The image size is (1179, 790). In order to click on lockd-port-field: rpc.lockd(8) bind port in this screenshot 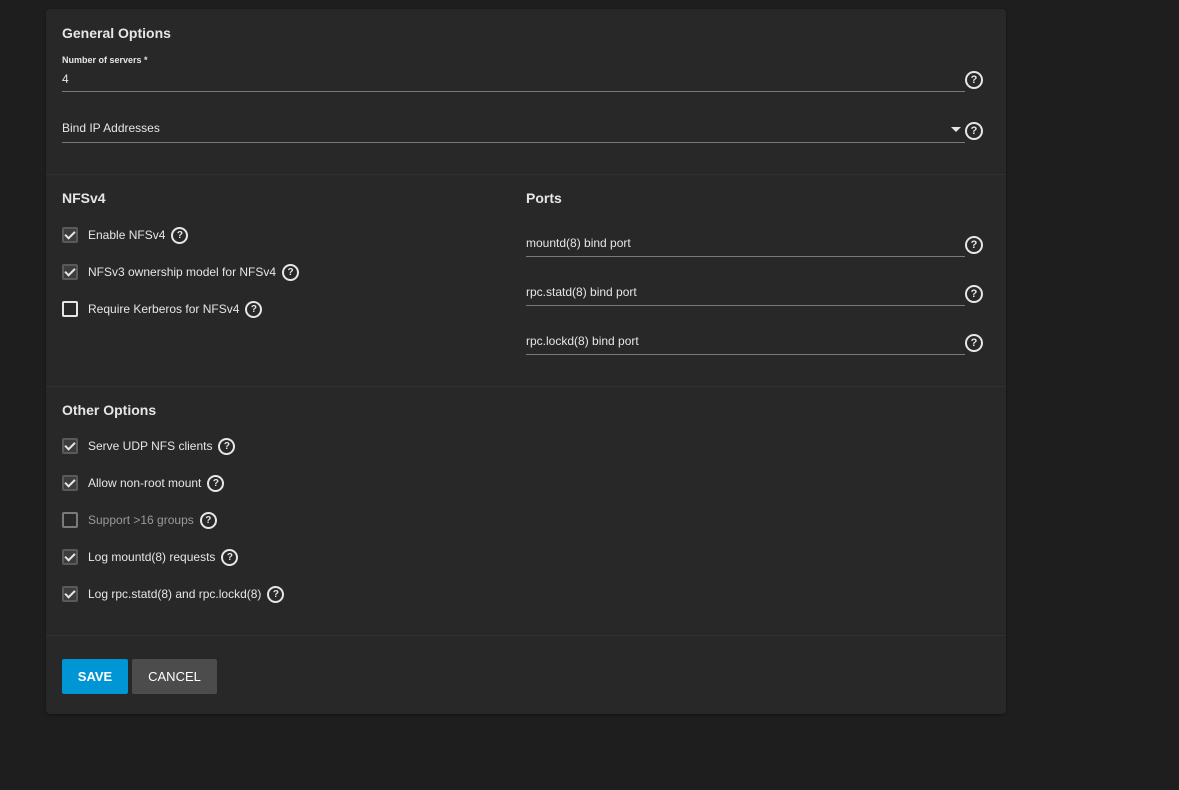, I will do `click(745, 344)`.